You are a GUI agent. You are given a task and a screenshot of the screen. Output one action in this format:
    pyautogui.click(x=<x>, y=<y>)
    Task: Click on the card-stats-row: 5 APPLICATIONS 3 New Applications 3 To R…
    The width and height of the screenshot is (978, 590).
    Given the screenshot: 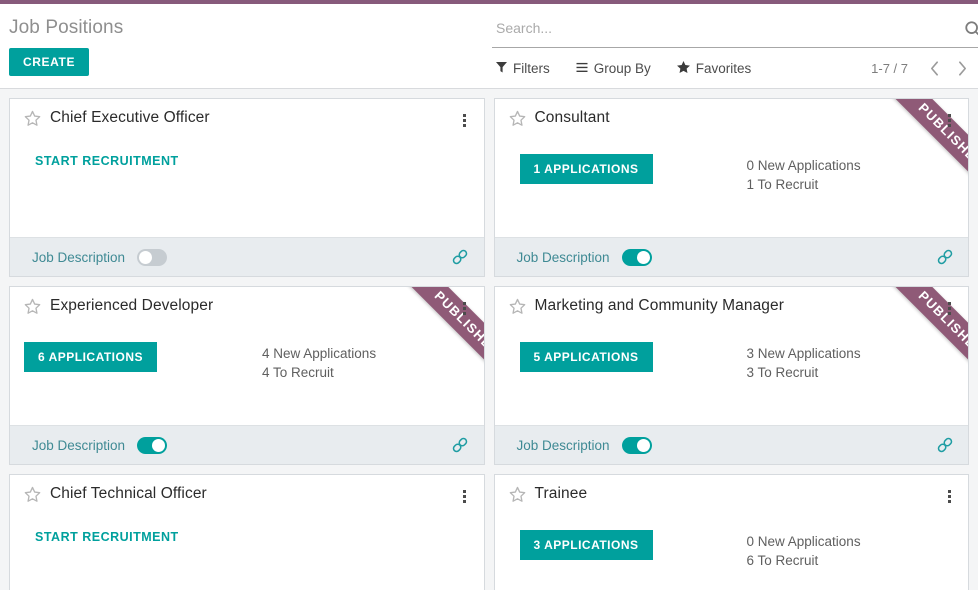 What is the action you would take?
    pyautogui.click(x=732, y=361)
    